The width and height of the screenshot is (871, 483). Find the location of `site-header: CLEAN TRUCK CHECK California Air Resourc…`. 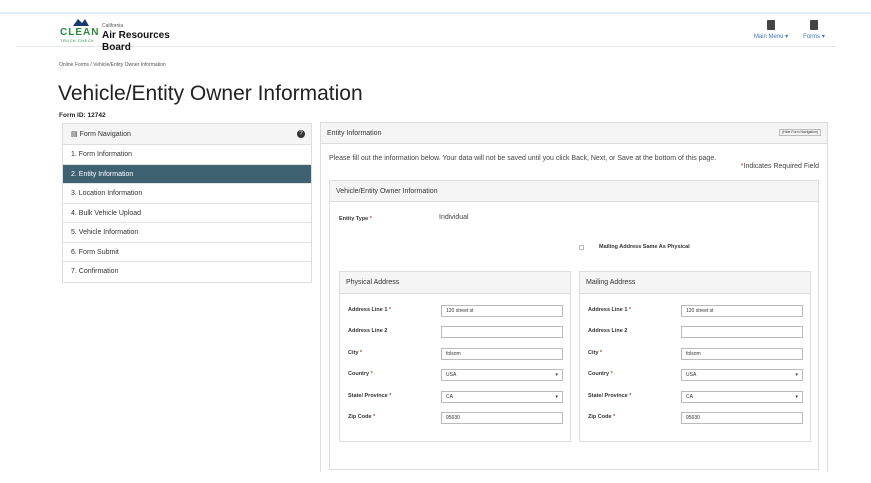

site-header: CLEAN TRUCK CHECK California Air Resourc… is located at coordinates (426, 33).